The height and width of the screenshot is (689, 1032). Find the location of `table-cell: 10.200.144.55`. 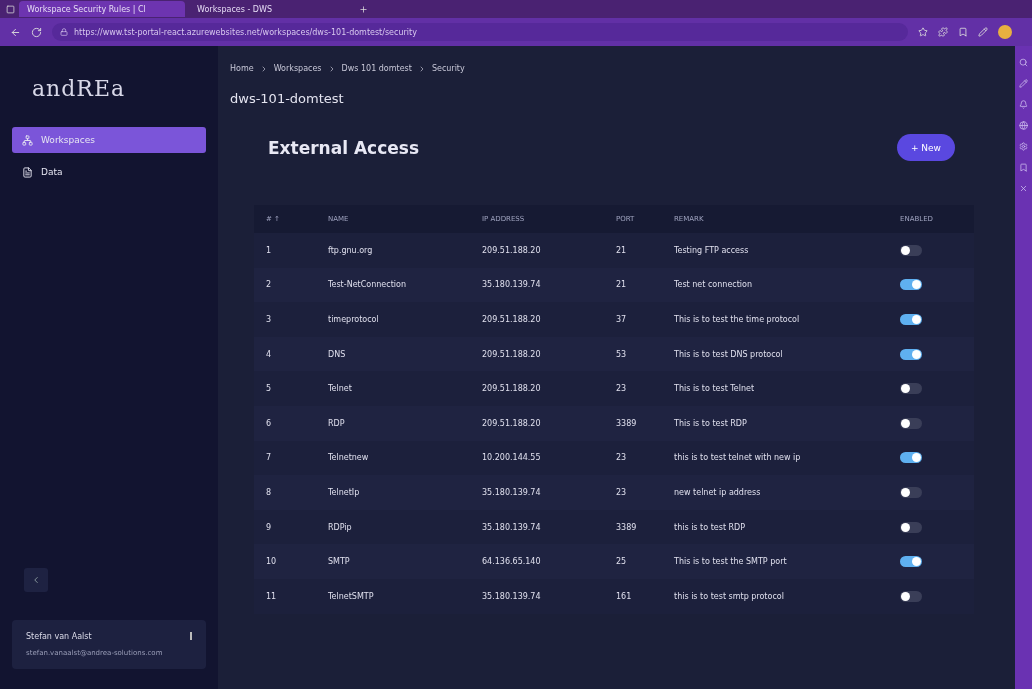

table-cell: 10.200.144.55 is located at coordinates (537, 458).